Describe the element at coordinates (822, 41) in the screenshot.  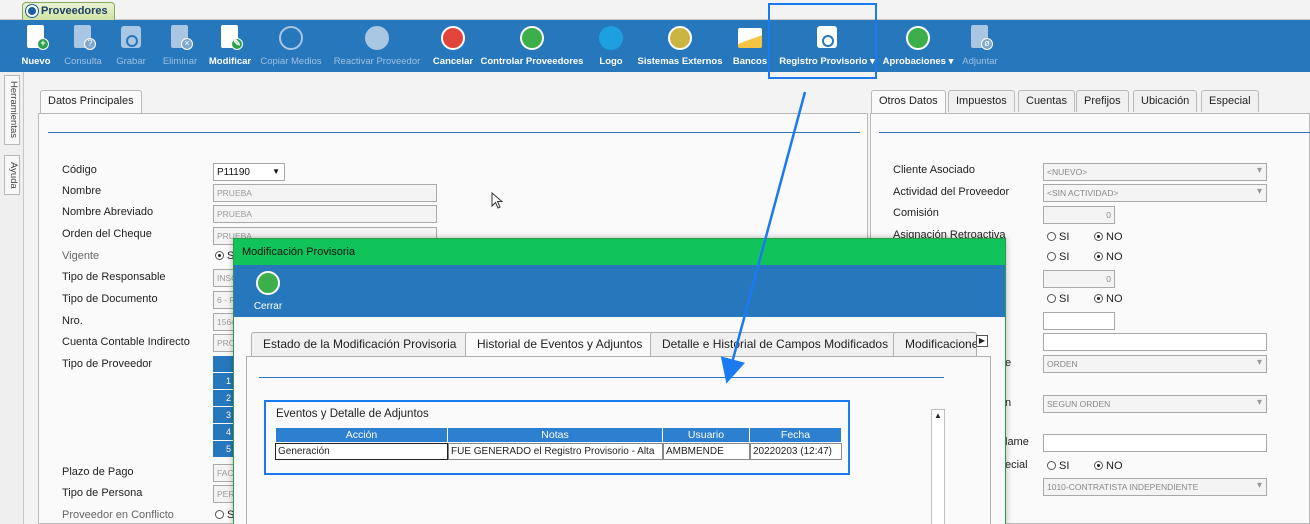
I see `registro-provisorio-highlight` at that location.